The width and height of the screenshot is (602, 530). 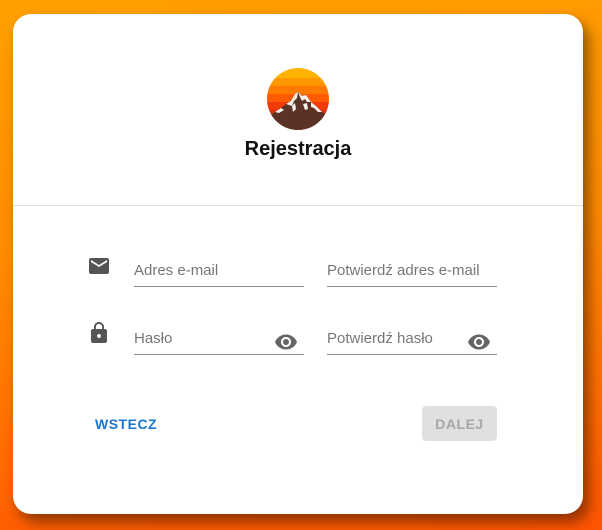 I want to click on back-button: WSTECZ, so click(x=126, y=424).